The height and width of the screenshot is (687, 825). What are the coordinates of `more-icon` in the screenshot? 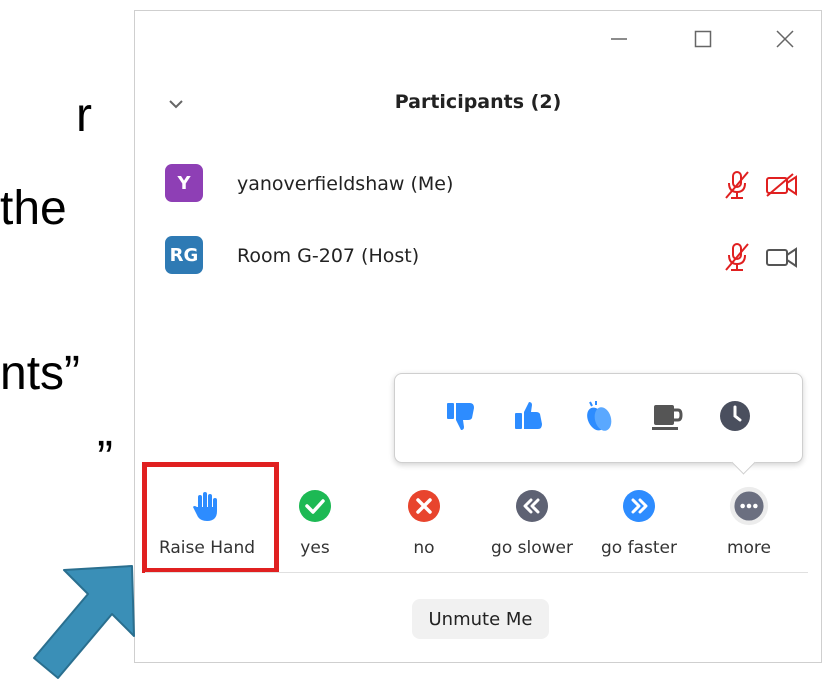 It's located at (749, 506).